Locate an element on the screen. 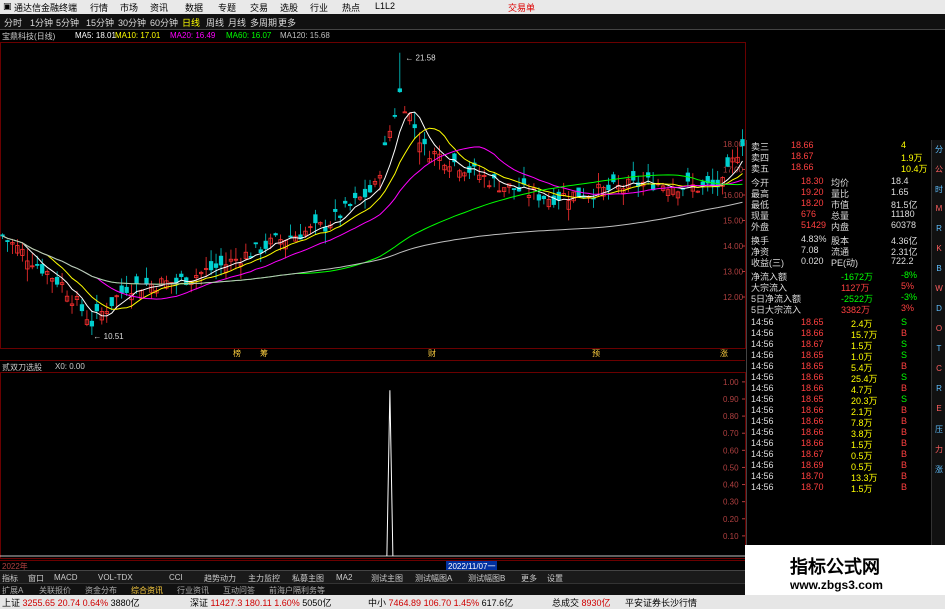 This screenshot has width=945, height=609. menu-market: 市场 is located at coordinates (129, 7).